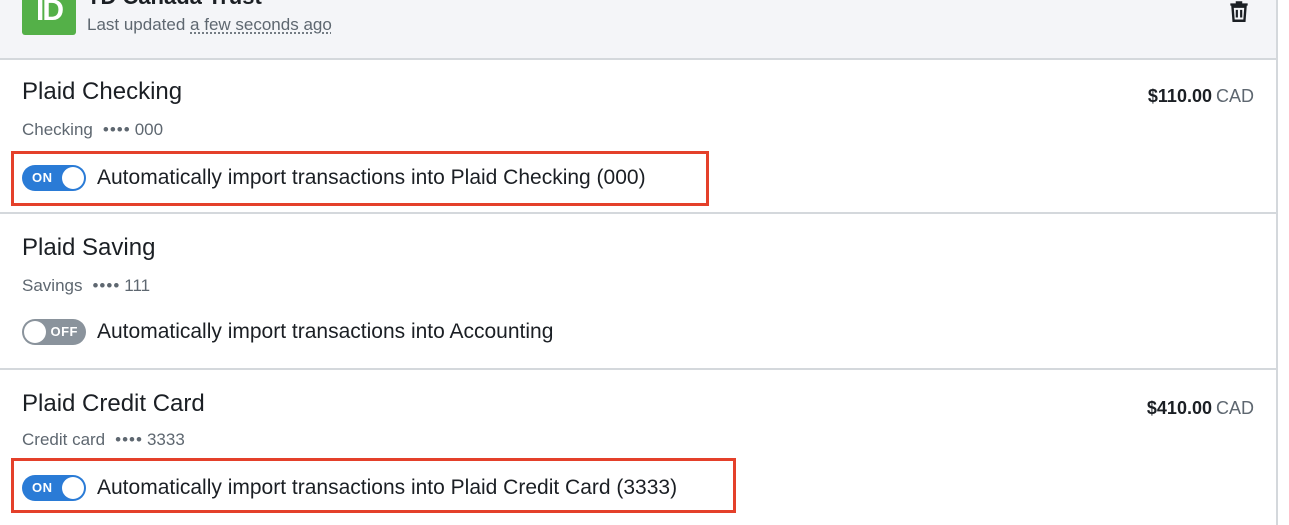  Describe the element at coordinates (149, 129) in the screenshot. I see `account-mask: 000` at that location.